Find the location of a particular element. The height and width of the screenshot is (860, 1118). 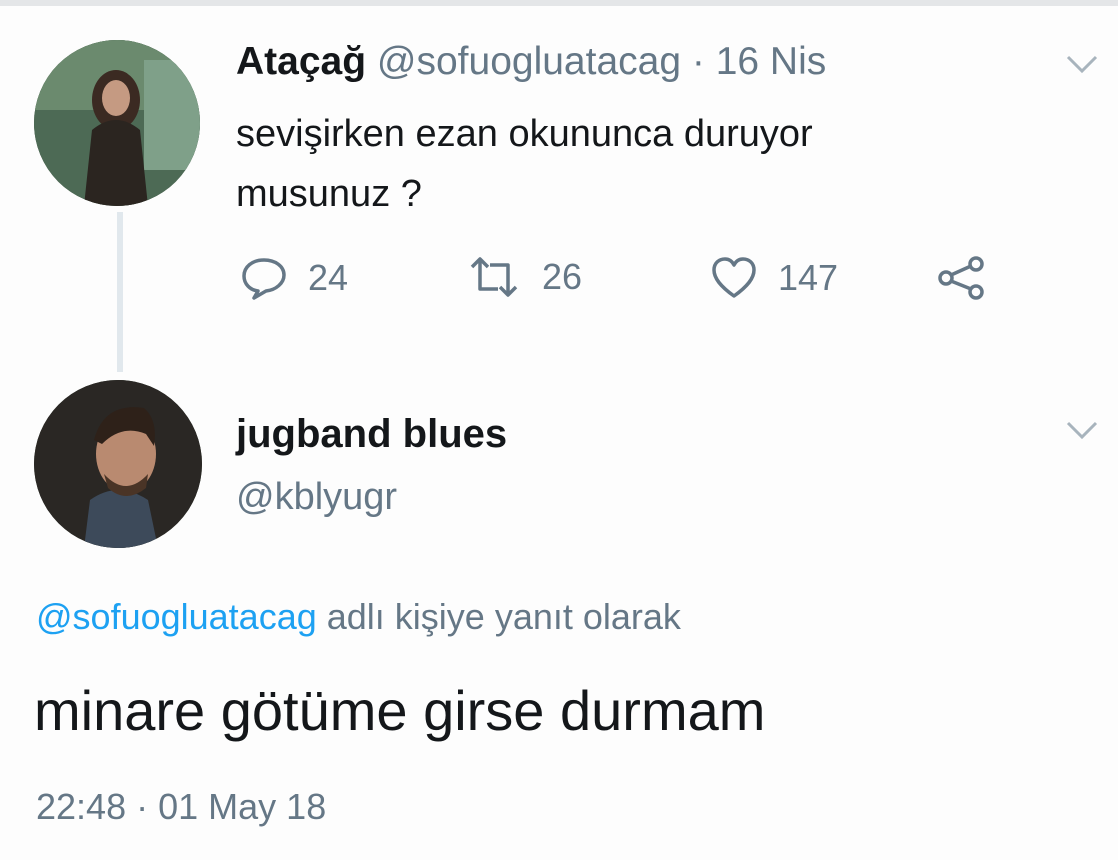

reply-author-name: jugband blues is located at coordinates (371, 434).